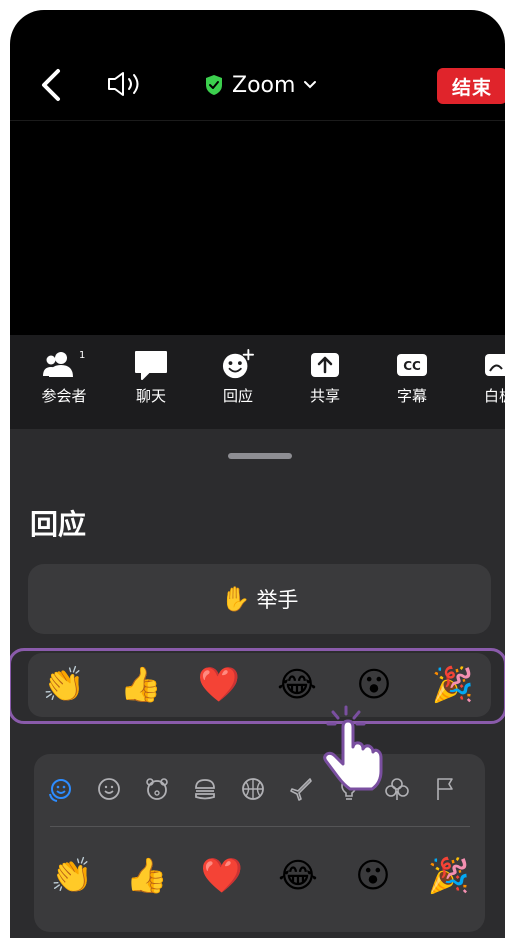 The image size is (505, 938). What do you see at coordinates (64, 363) in the screenshot?
I see `participants-icon: 1` at bounding box center [64, 363].